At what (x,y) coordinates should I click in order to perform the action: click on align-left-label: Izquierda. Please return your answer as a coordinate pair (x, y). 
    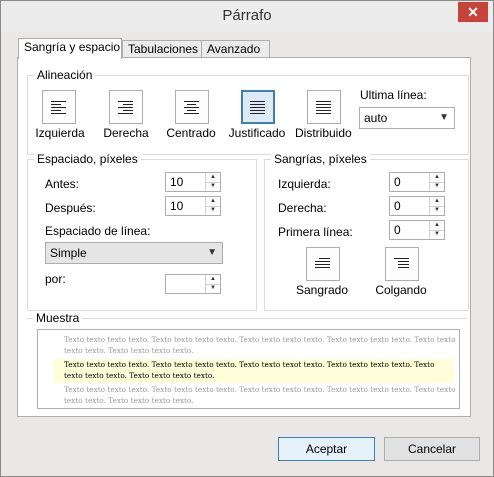
    Looking at the image, I should click on (60, 133).